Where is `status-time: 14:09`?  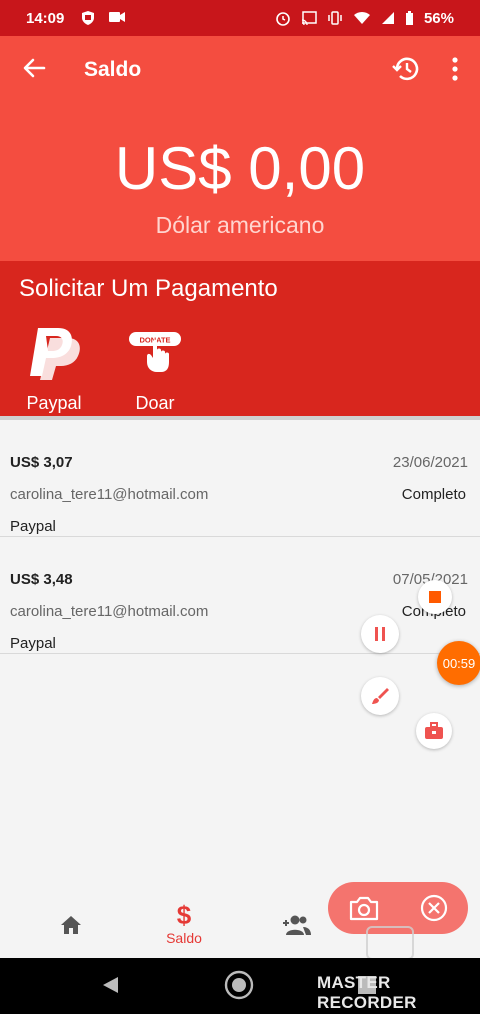 status-time: 14:09 is located at coordinates (45, 18).